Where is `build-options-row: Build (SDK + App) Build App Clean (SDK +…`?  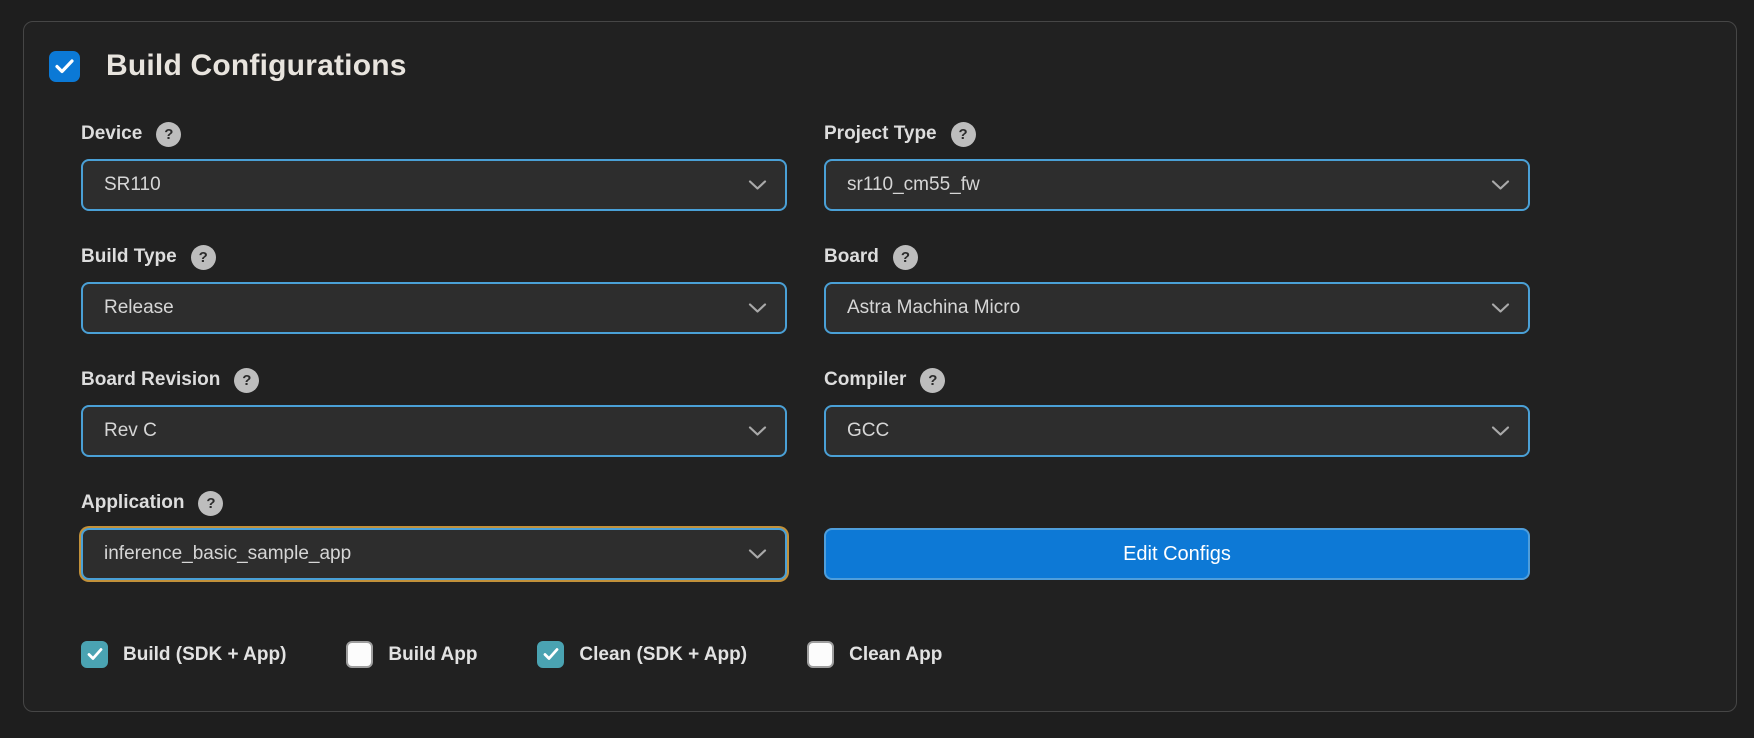
build-options-row: Build (SDK + App) Build App Clean (SDK +… is located at coordinates (908, 654).